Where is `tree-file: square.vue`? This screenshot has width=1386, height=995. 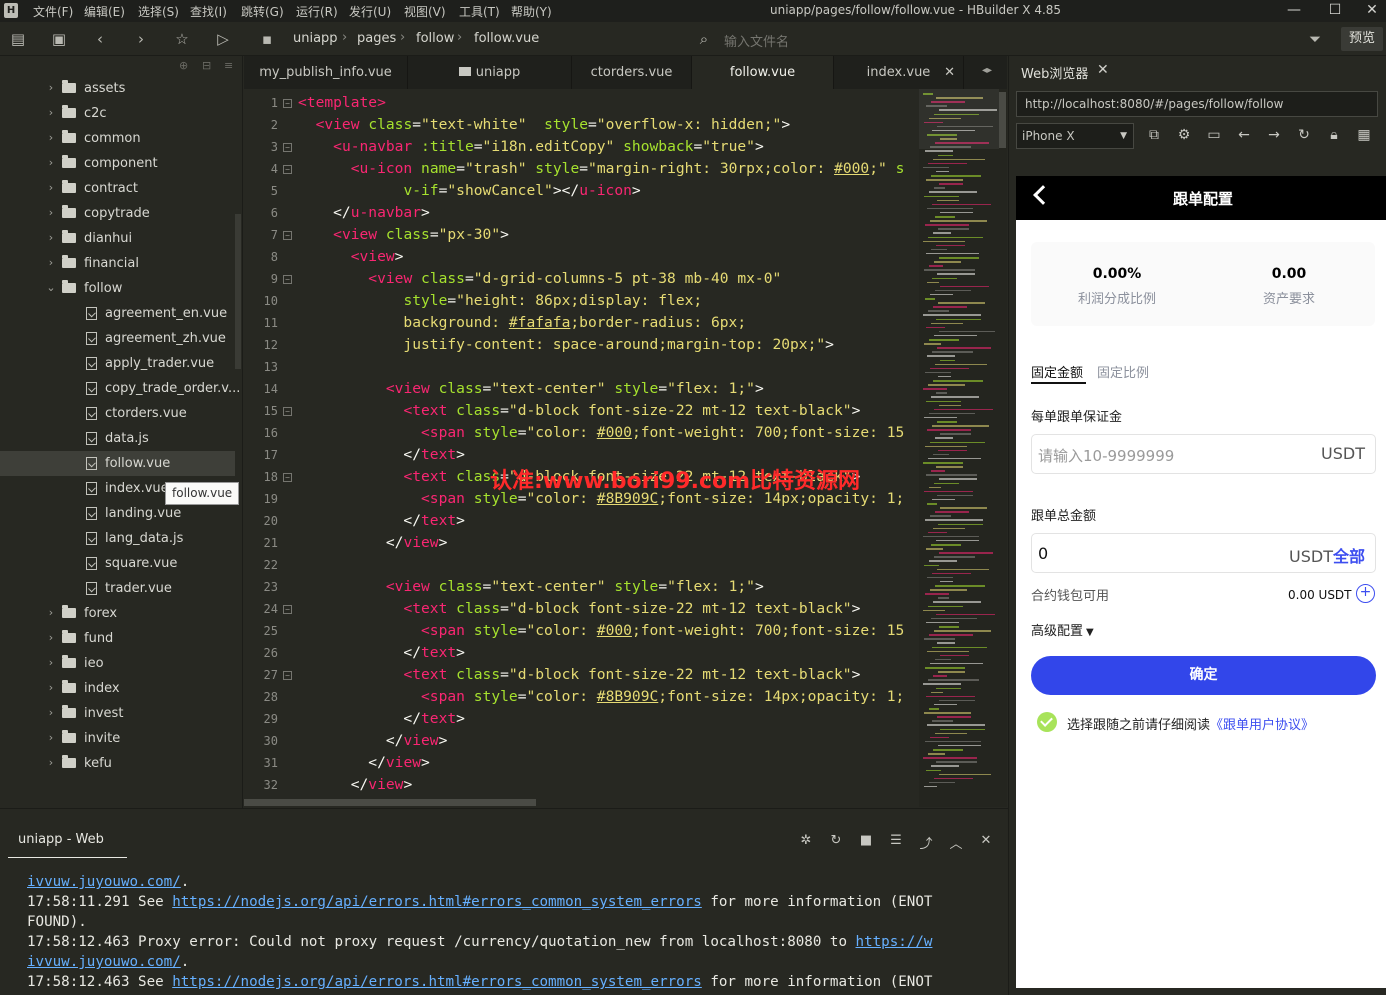 tree-file: square.vue is located at coordinates (117, 563).